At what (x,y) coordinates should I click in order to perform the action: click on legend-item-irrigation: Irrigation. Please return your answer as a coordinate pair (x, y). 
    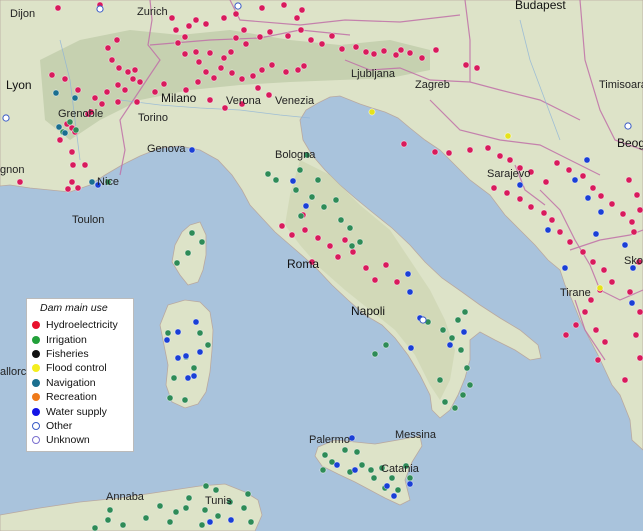
    Looking at the image, I should click on (80, 339).